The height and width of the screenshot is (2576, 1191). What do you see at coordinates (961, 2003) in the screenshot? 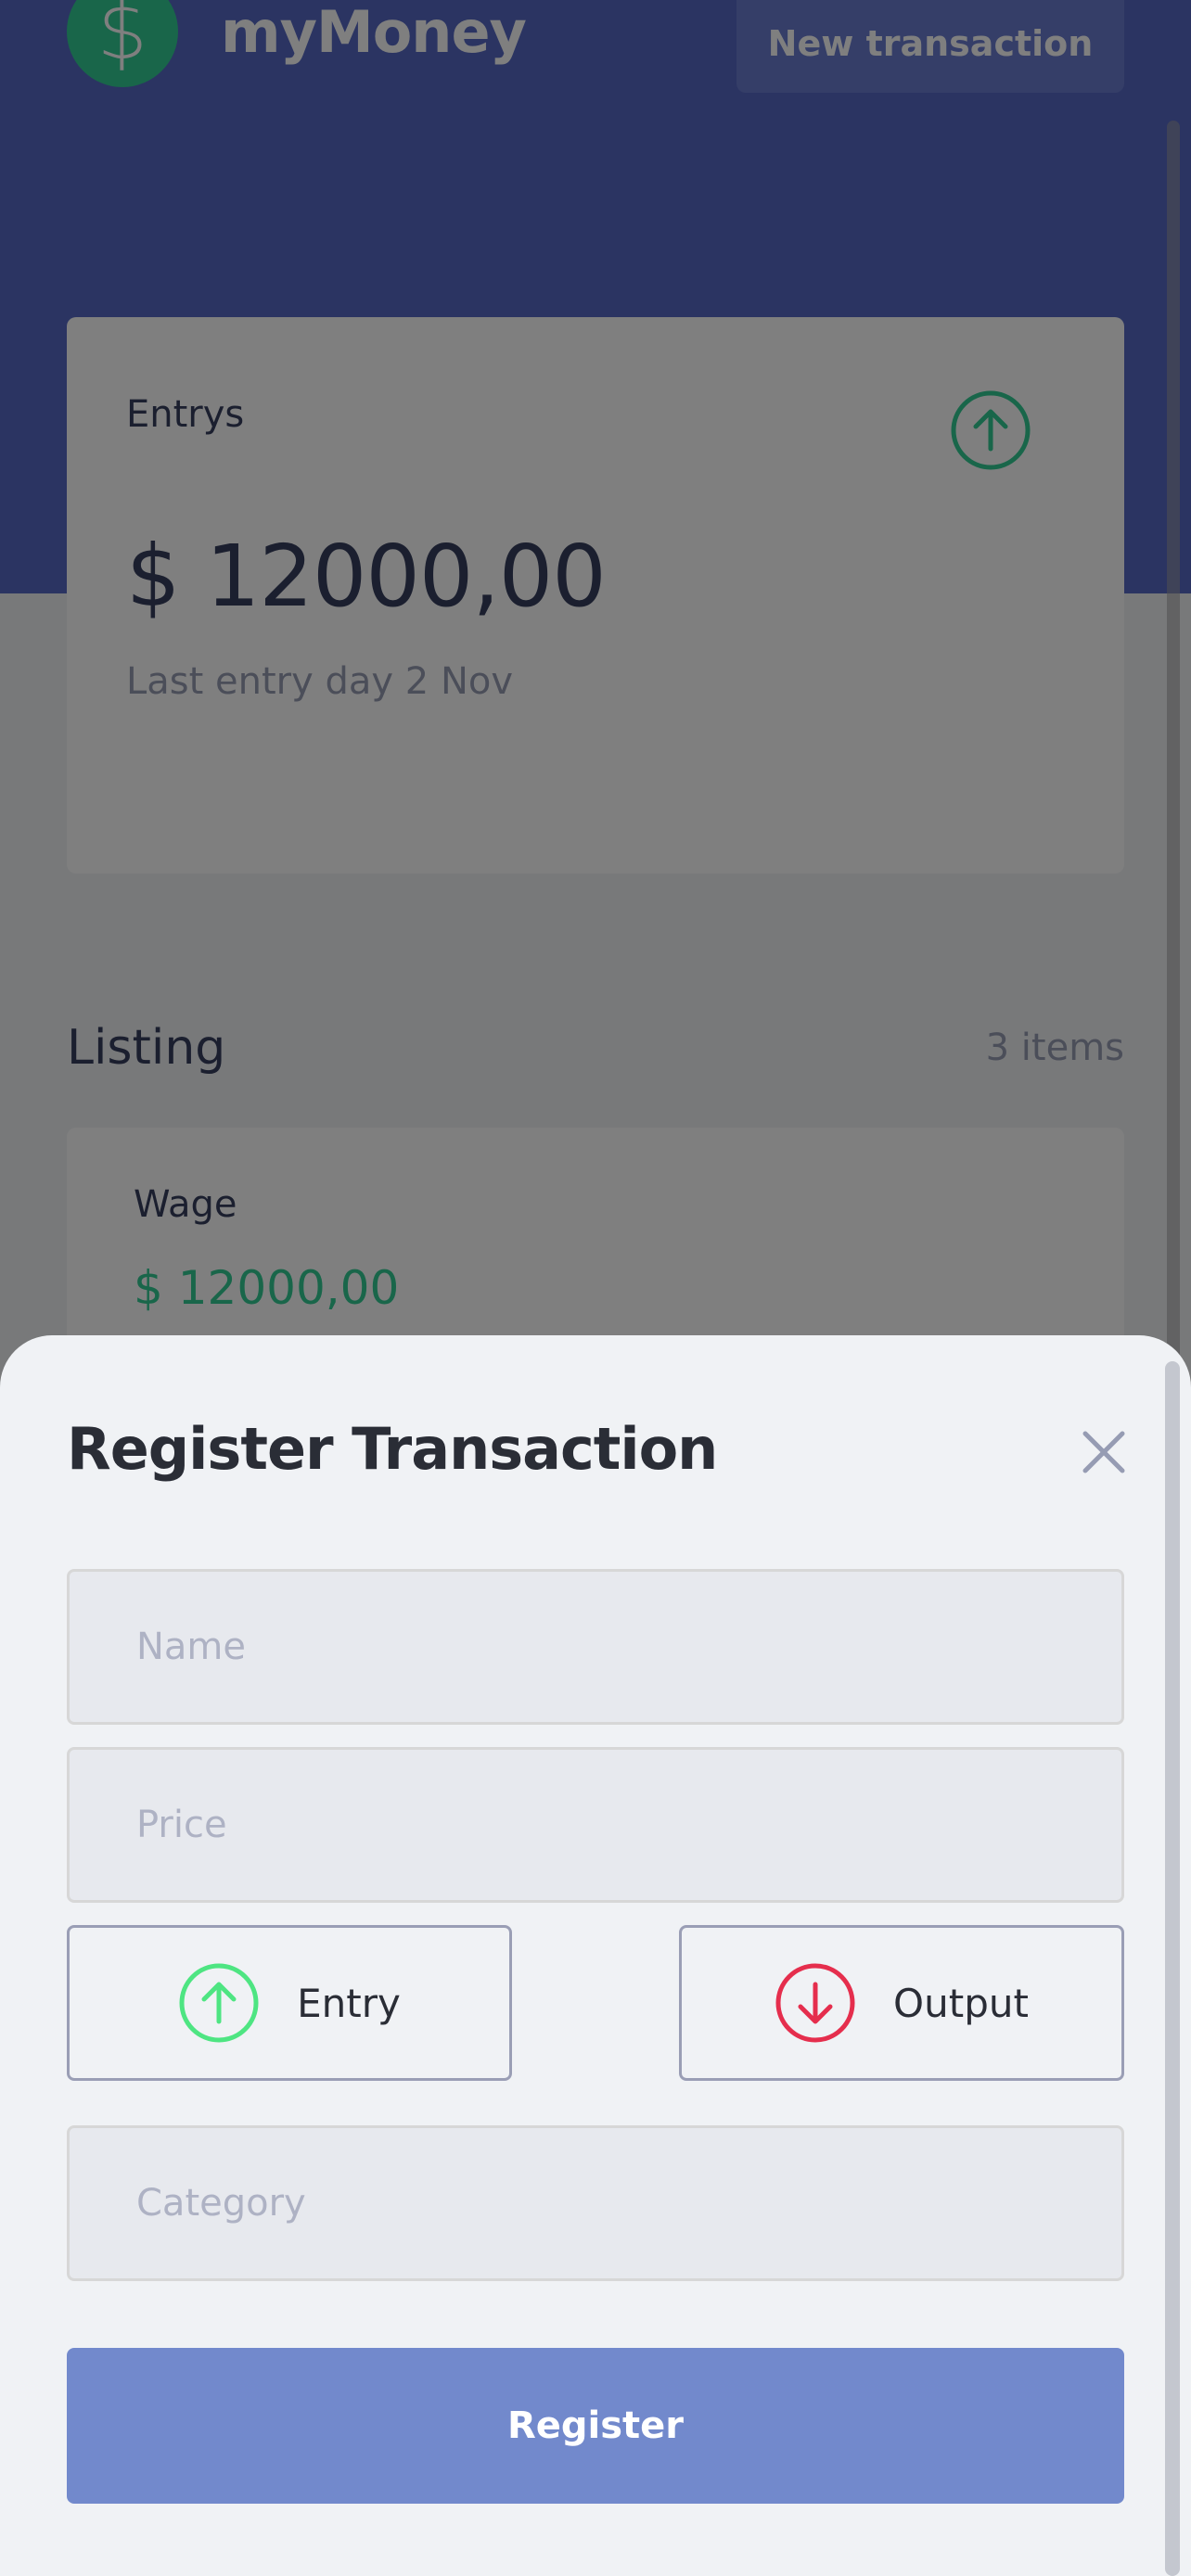
I see `output-label: Output` at bounding box center [961, 2003].